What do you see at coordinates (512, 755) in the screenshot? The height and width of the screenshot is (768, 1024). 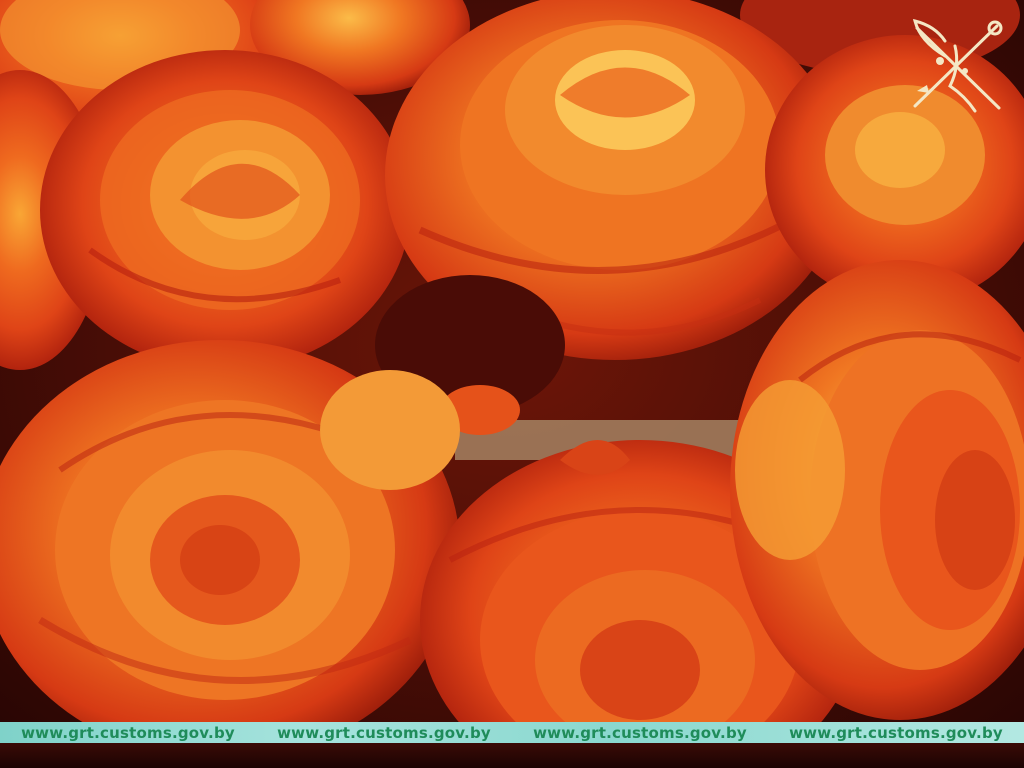 I see `bottom-dark-band` at bounding box center [512, 755].